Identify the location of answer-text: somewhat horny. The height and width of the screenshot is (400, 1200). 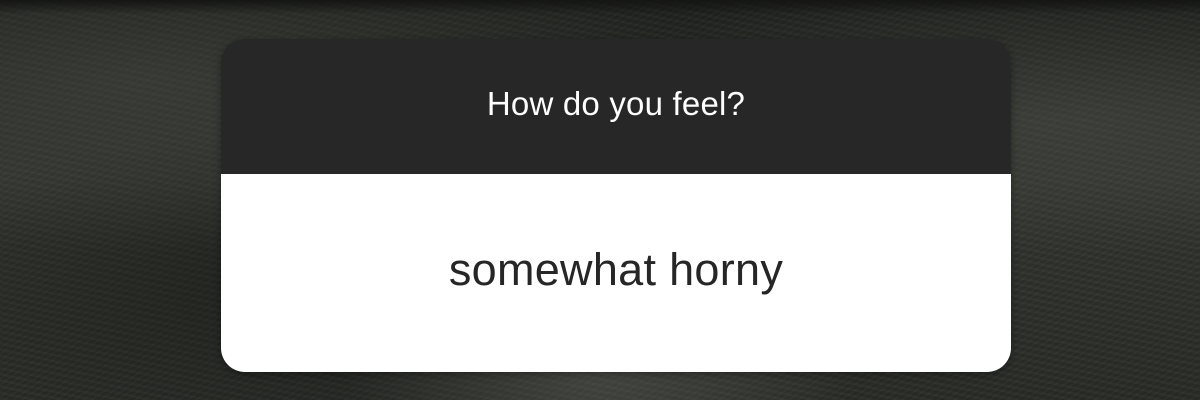
(616, 269).